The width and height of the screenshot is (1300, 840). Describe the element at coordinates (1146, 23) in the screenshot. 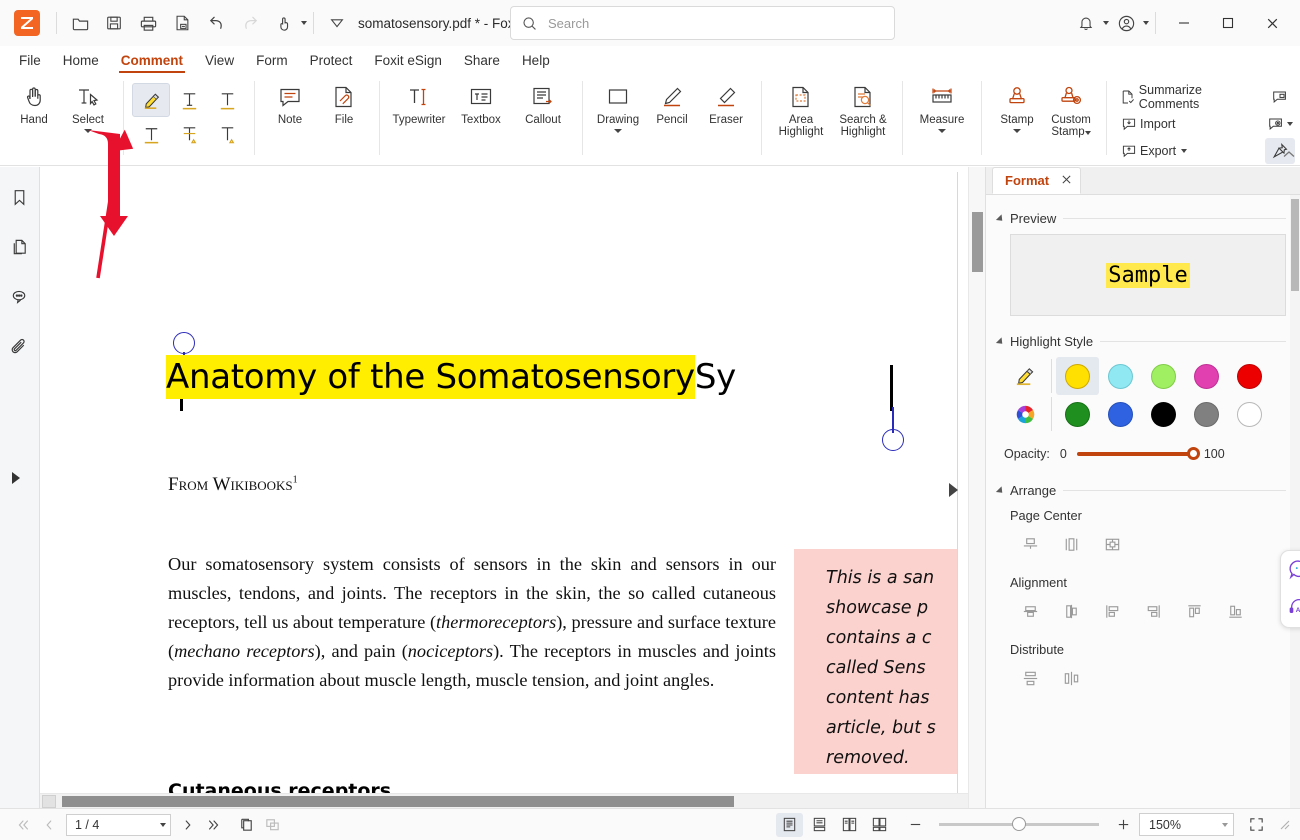

I see `account-chevron-down-icon` at that location.